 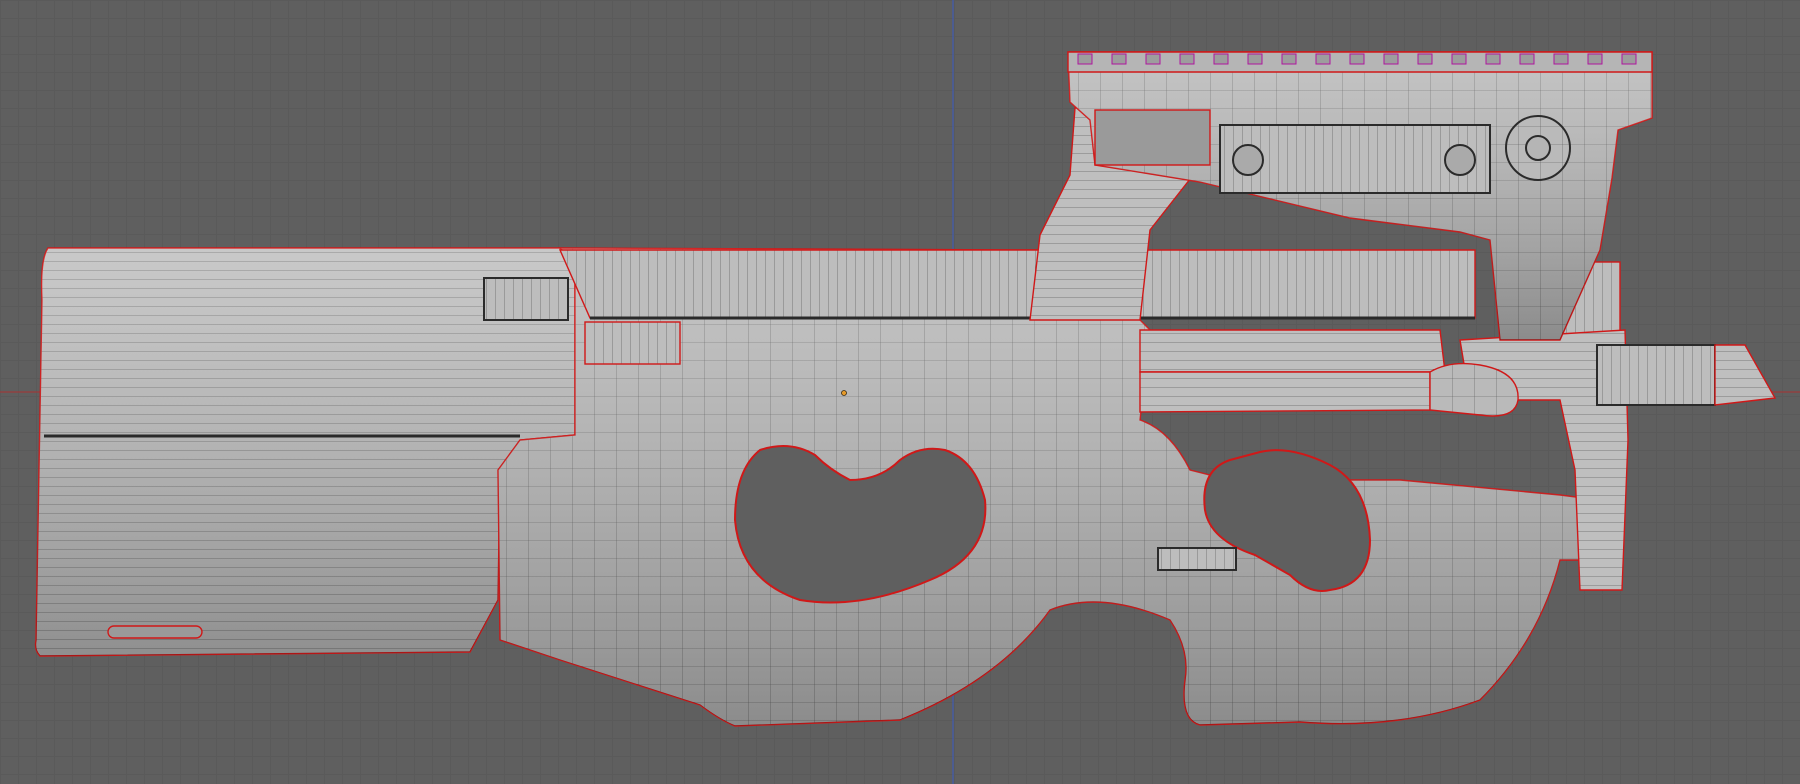 I want to click on muzzle-brake, so click(x=1656, y=375).